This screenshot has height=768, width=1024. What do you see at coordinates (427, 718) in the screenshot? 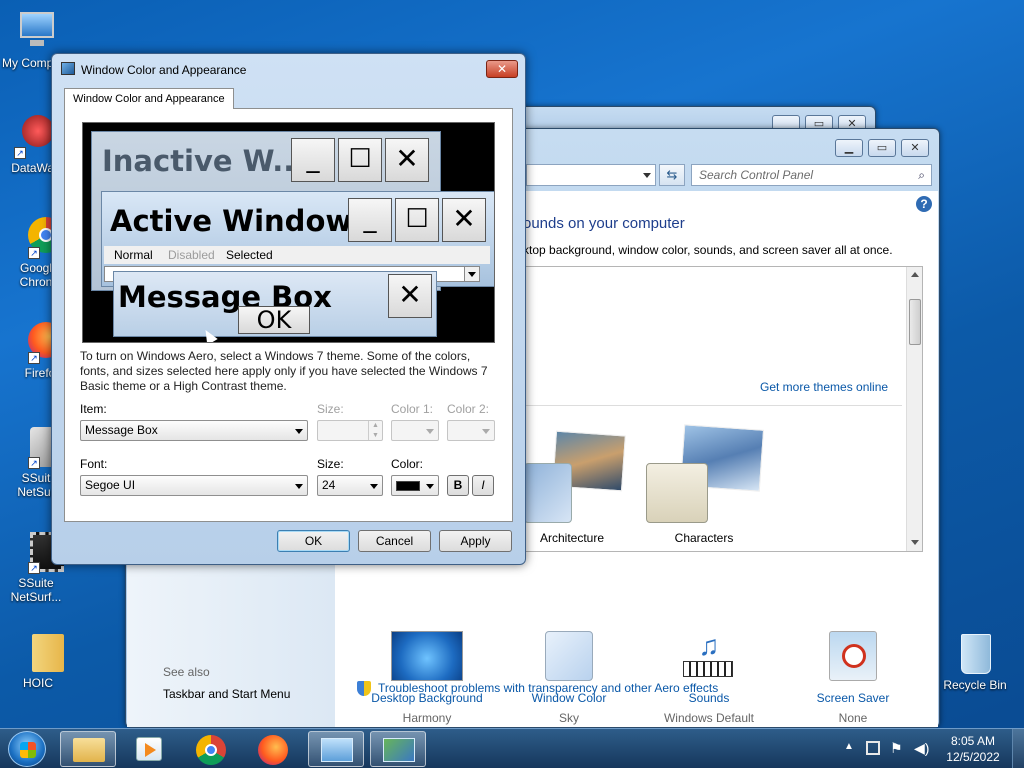
I see `item-value: Harmony` at bounding box center [427, 718].